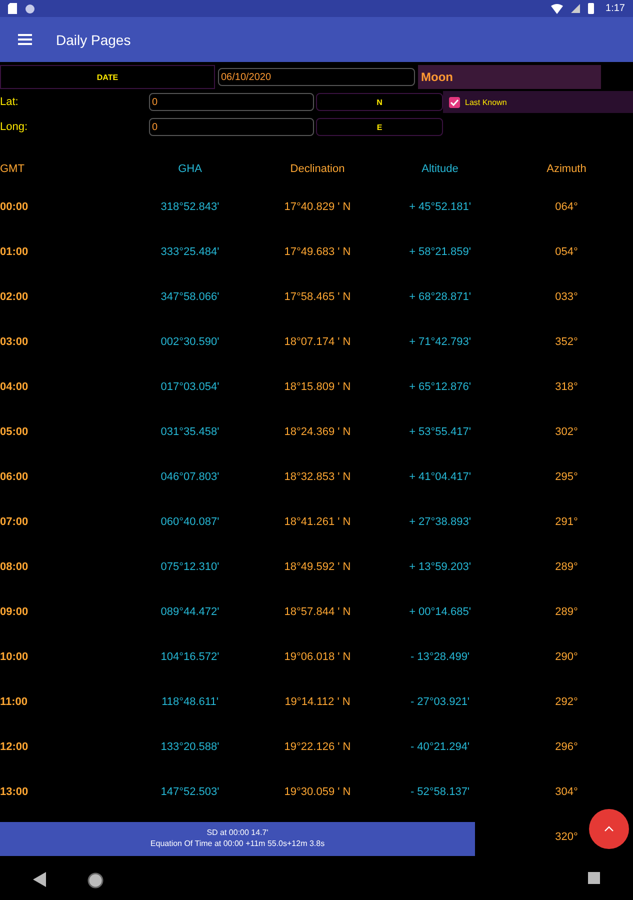 This screenshot has width=633, height=900. Describe the element at coordinates (39, 879) in the screenshot. I see `back-icon` at that location.